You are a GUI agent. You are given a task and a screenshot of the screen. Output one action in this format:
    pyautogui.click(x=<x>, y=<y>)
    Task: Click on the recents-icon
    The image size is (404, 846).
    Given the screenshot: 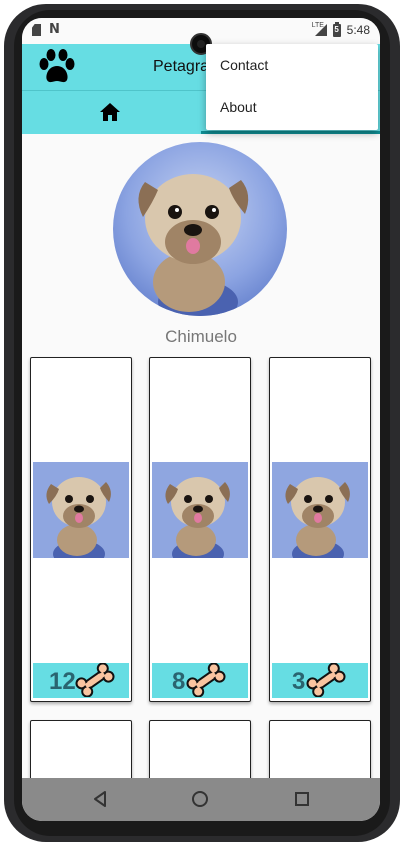 What is the action you would take?
    pyautogui.click(x=302, y=799)
    